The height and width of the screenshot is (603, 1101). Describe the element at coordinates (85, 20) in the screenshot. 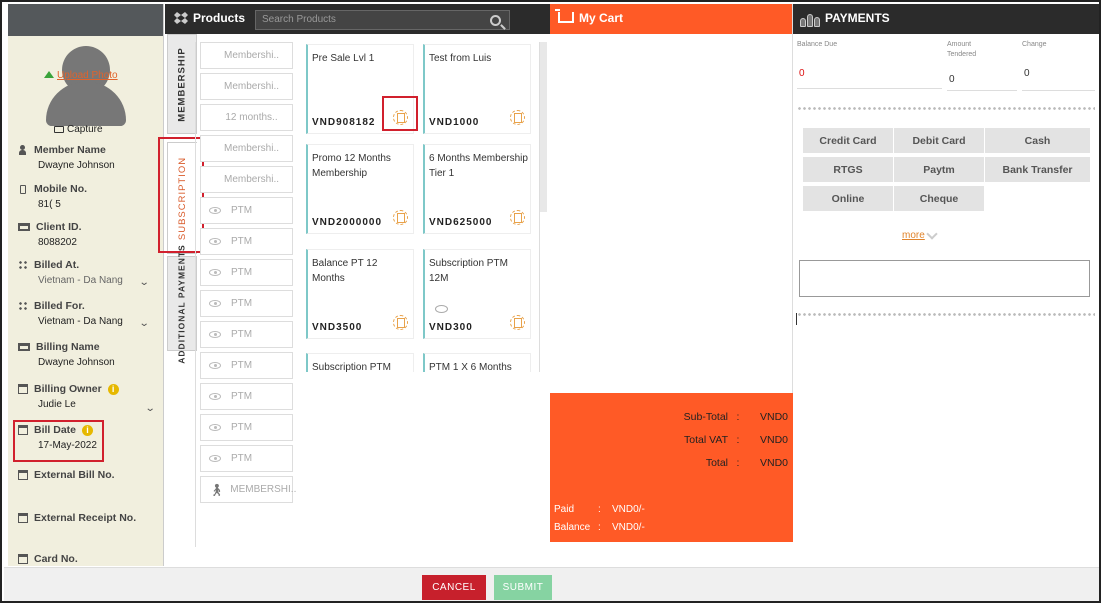

I see `member-panel-topbar` at that location.